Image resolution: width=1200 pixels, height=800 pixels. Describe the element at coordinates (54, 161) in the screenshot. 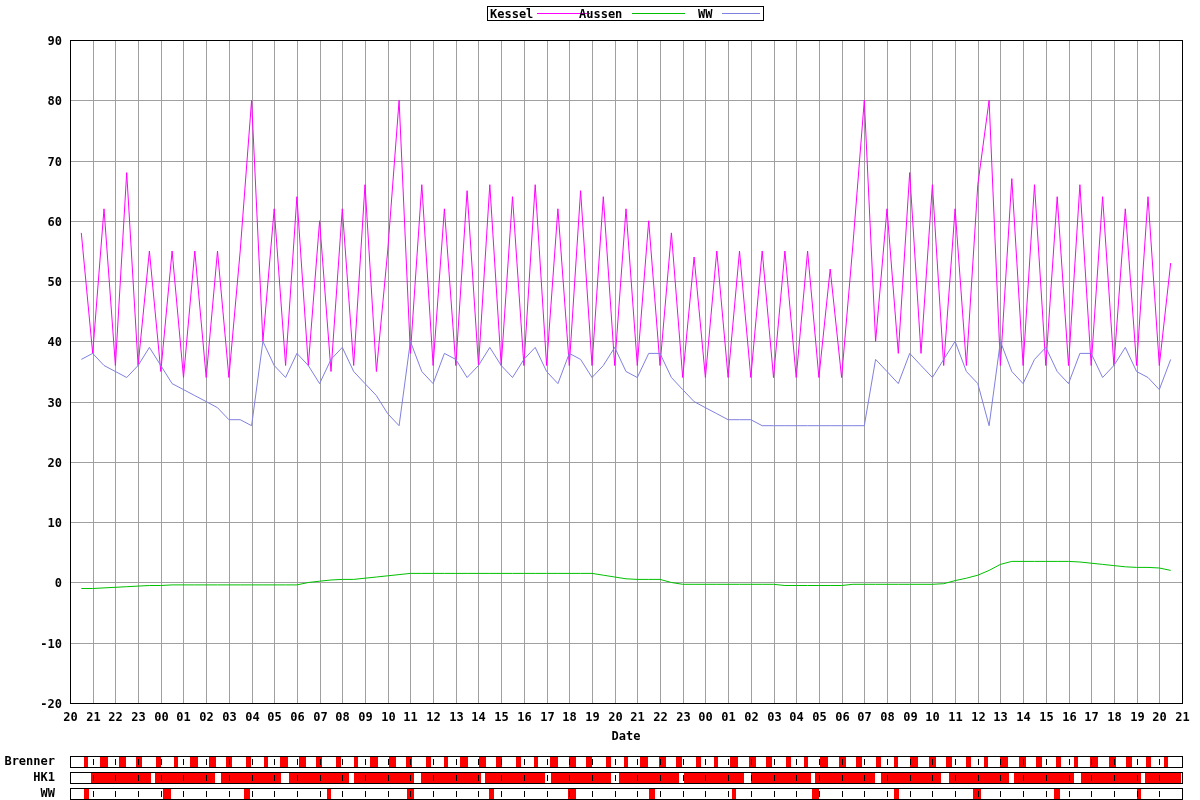

I see `axis-tick-label: 70` at that location.